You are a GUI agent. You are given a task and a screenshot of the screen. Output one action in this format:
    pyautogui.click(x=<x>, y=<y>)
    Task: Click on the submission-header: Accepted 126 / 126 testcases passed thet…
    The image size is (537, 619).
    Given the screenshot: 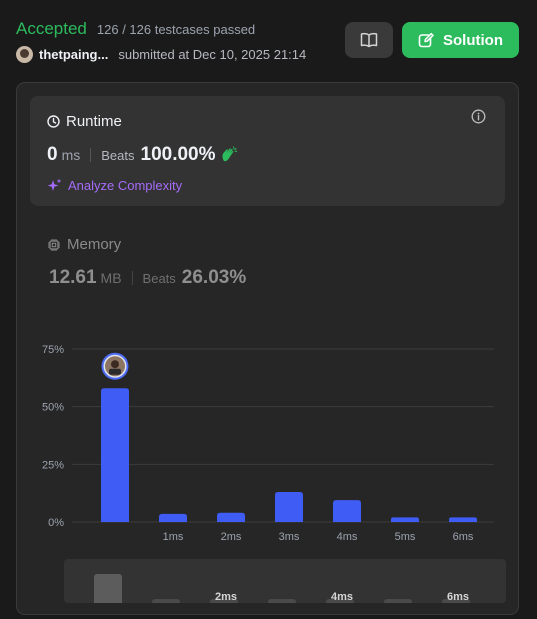 What is the action you would take?
    pyautogui.click(x=268, y=40)
    